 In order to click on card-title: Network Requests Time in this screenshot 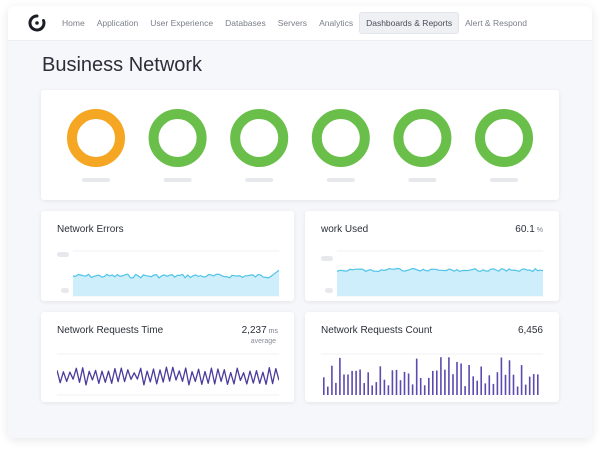, I will do `click(110, 330)`.